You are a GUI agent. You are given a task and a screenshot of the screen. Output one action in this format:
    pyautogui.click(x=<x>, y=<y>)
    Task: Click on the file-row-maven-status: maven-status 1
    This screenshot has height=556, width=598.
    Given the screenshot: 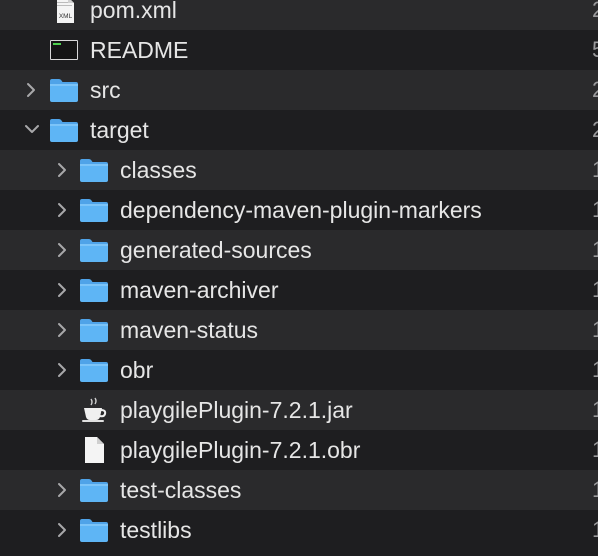 What is the action you would take?
    pyautogui.click(x=299, y=330)
    